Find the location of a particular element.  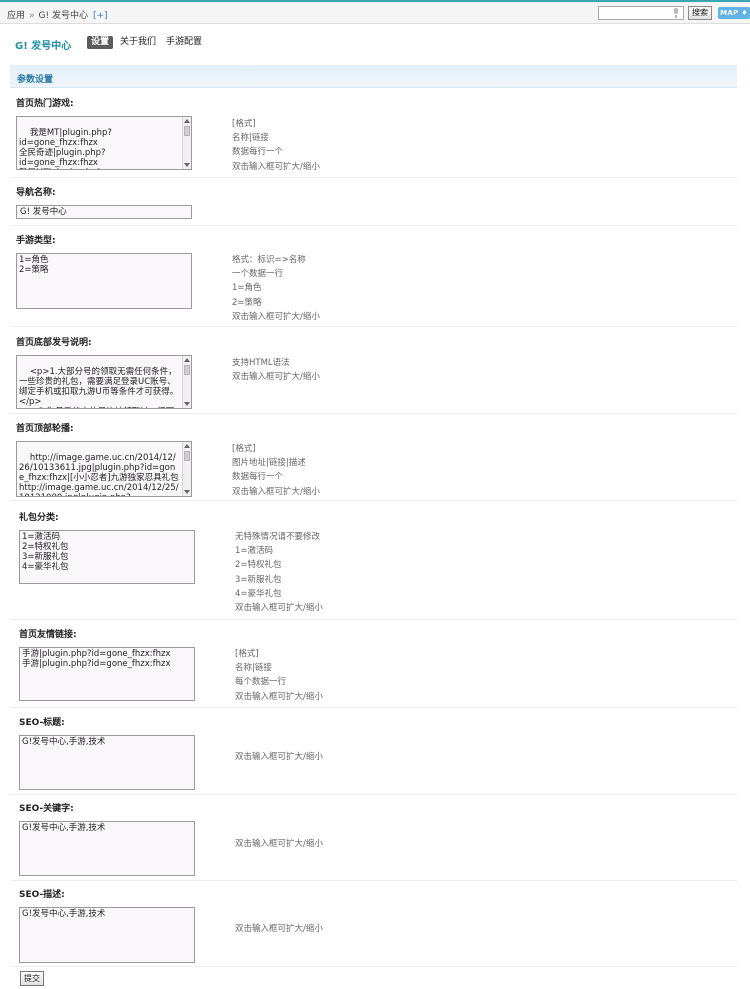

page-title: G! 发号中心 is located at coordinates (43, 46).